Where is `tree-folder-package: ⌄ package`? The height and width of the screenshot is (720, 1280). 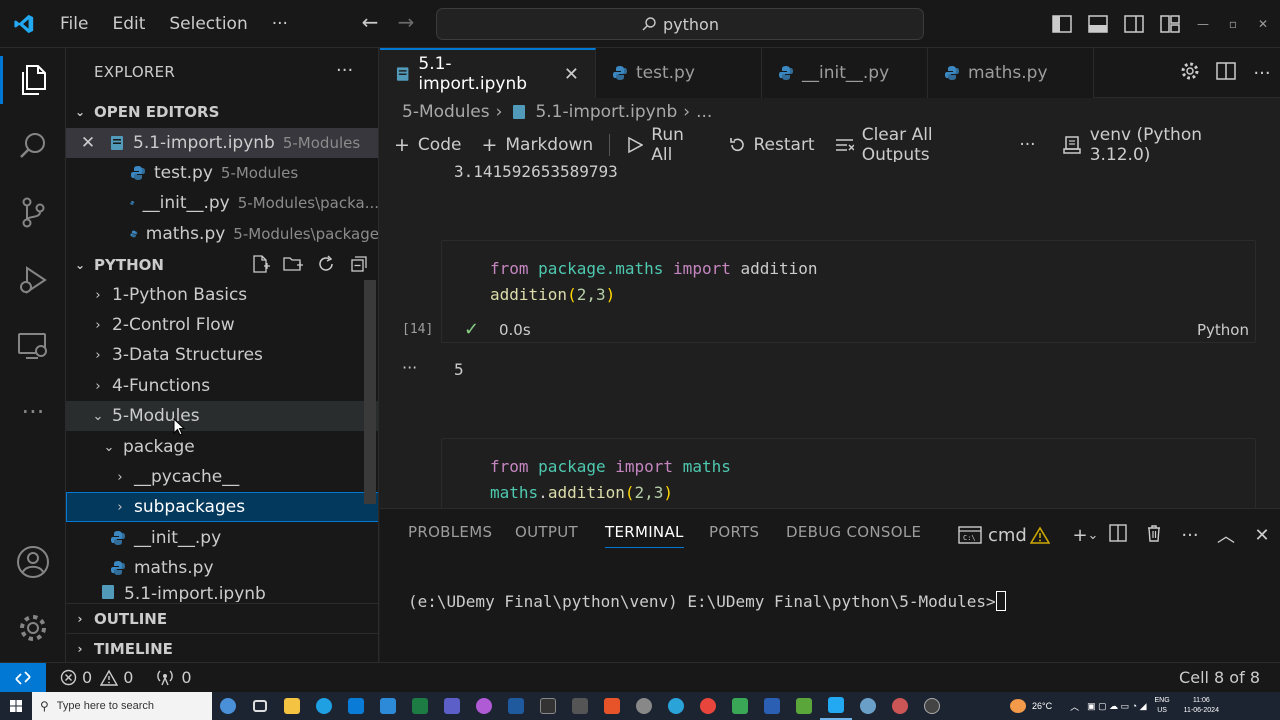
tree-folder-package: ⌄ package is located at coordinates (222, 447).